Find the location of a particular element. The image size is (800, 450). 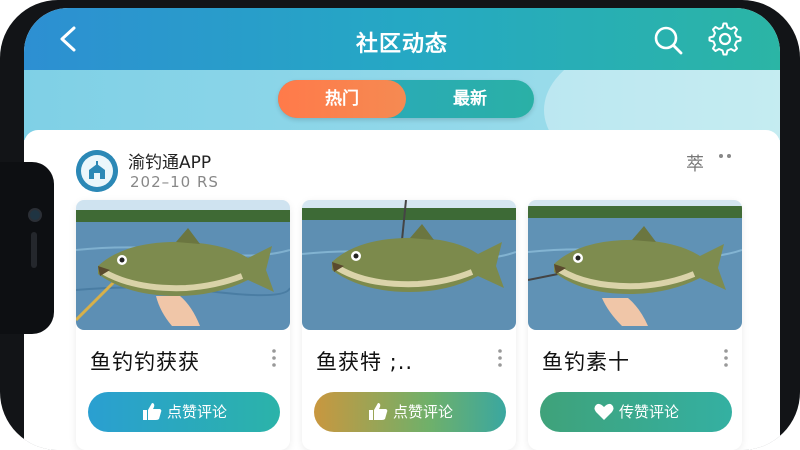

like-comment-button: 传赞评论 is located at coordinates (636, 412).